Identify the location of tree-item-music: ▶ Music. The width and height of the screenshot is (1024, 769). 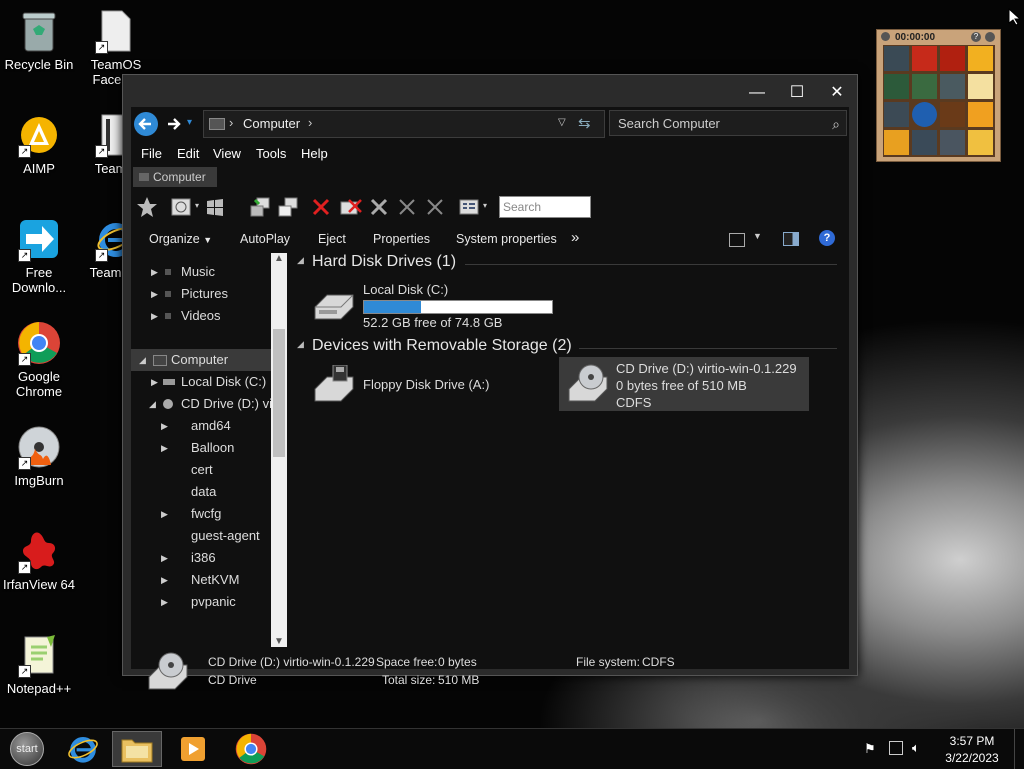
(201, 272).